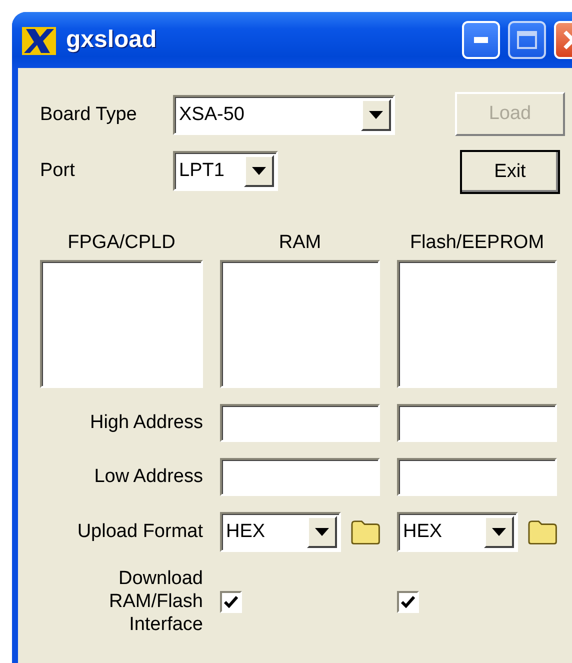 The height and width of the screenshot is (663, 572). What do you see at coordinates (155, 602) in the screenshot?
I see `field-label: Download RAM/Flash Interface` at bounding box center [155, 602].